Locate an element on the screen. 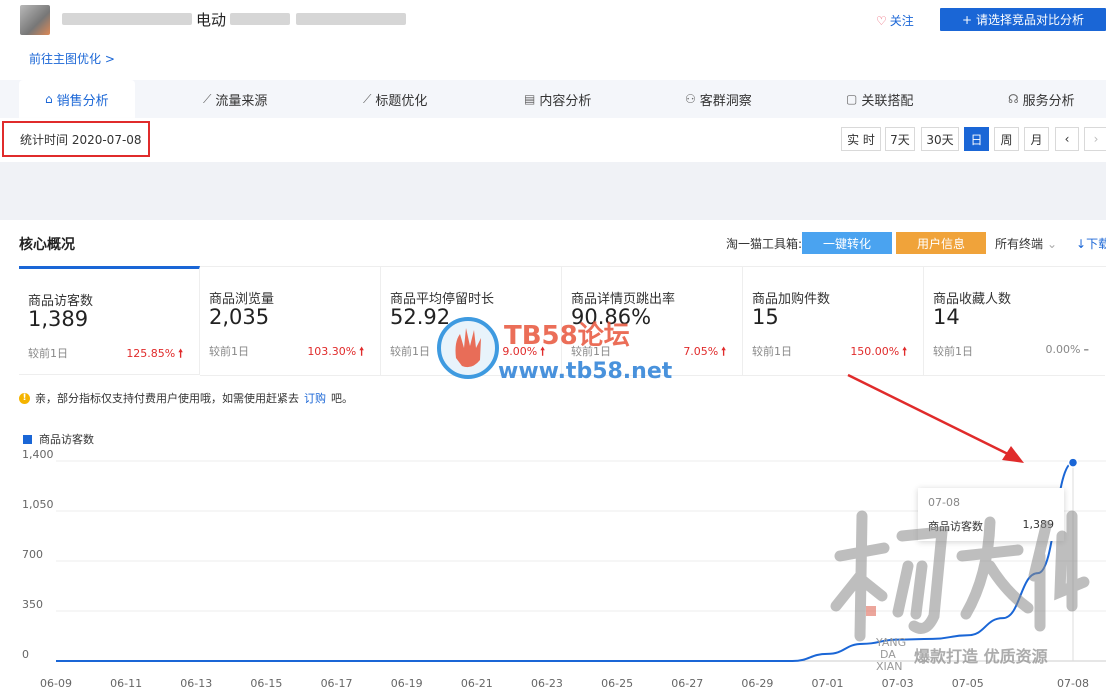 Image resolution: width=1106 pixels, height=699 pixels. metric-change: 103.30% 🠕 is located at coordinates (335, 352).